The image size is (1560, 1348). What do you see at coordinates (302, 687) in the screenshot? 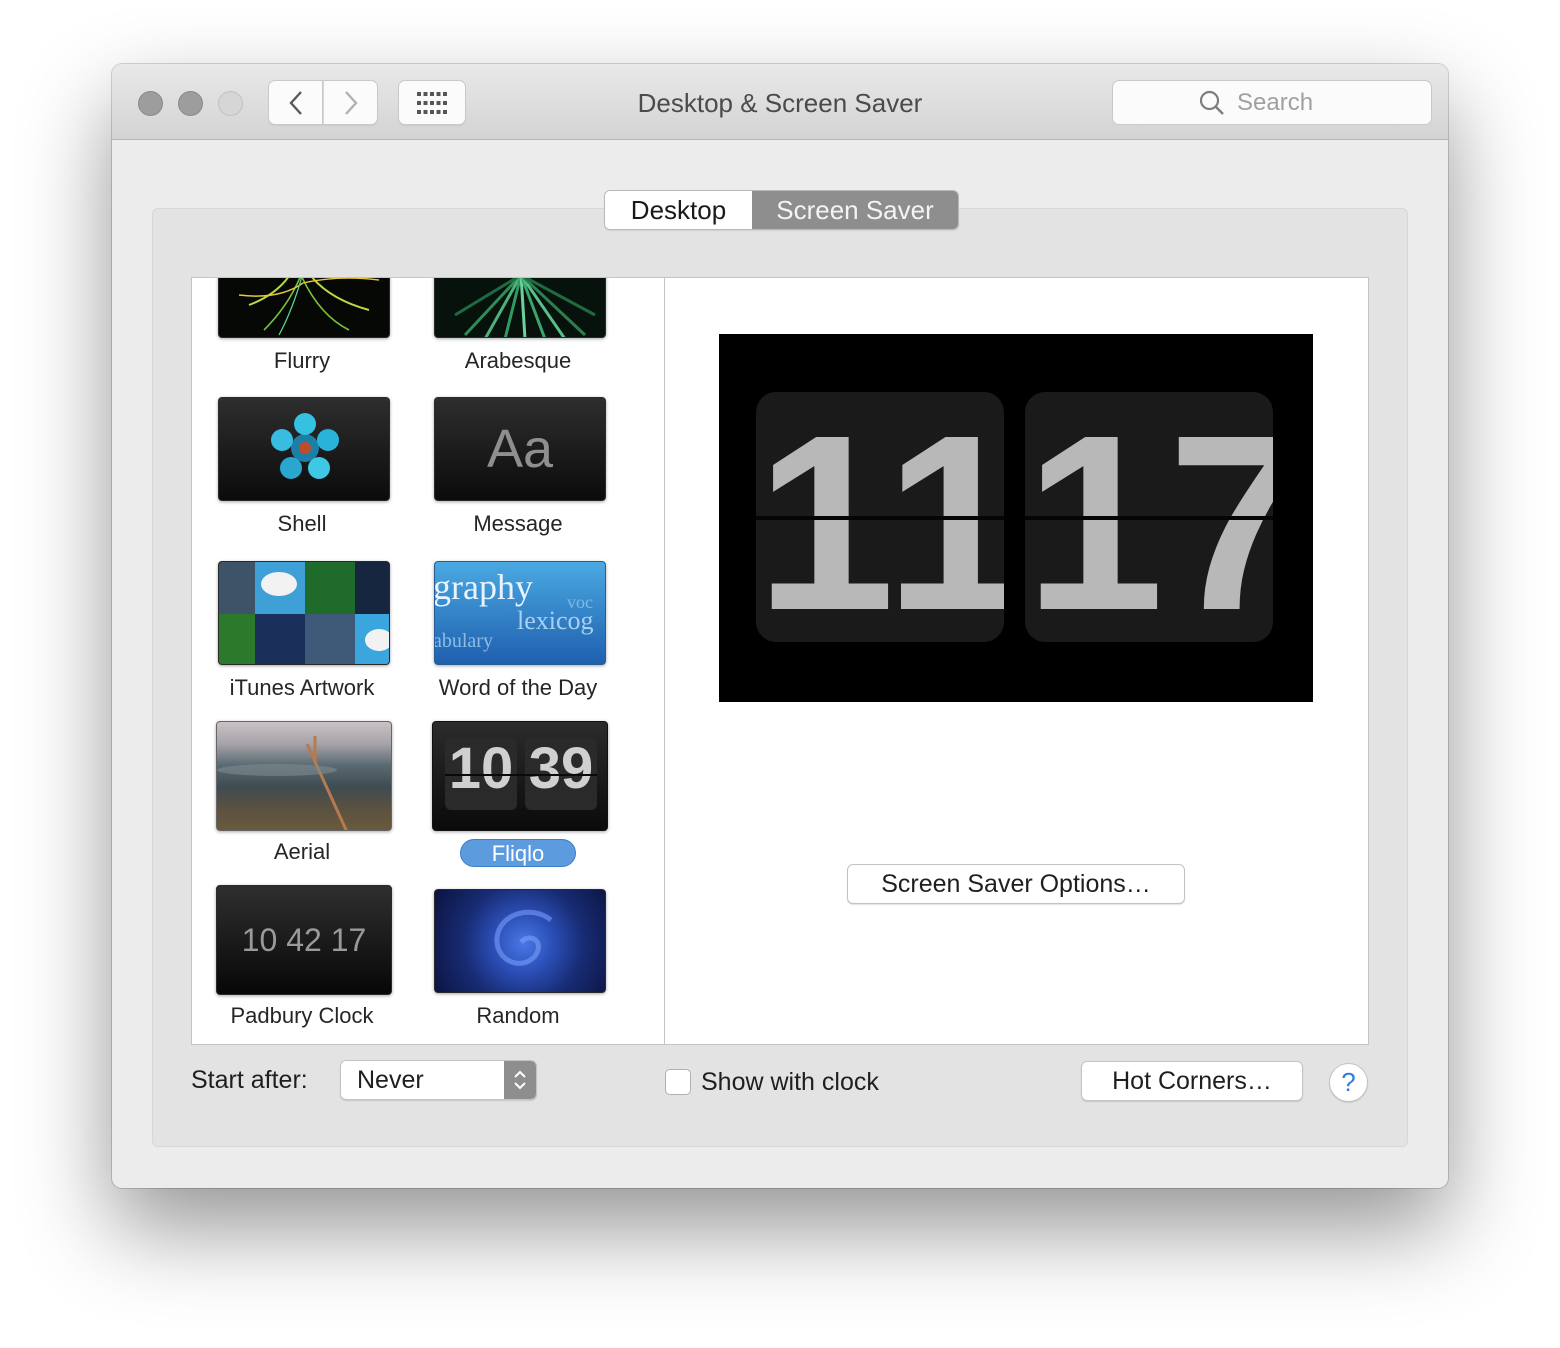
I see `item-label: iTunes Artwork` at bounding box center [302, 687].